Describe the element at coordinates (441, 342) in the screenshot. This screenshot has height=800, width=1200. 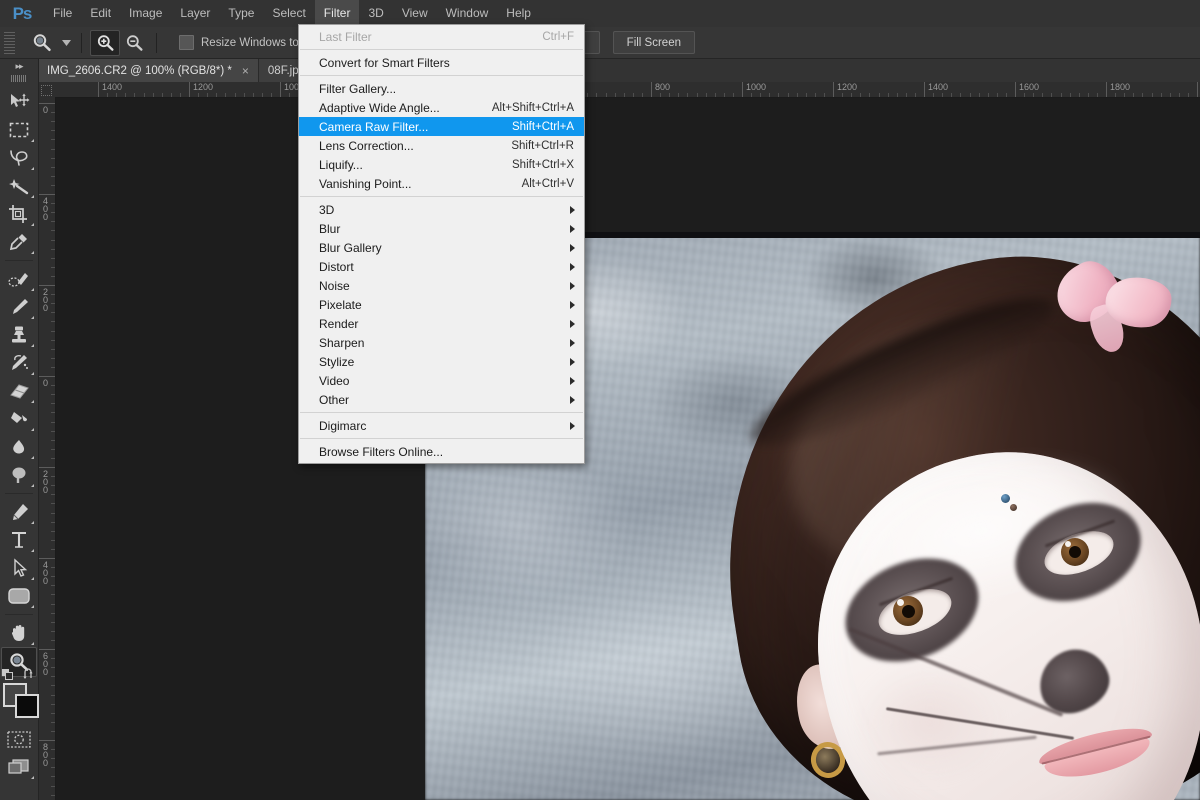
I see `menu-item-sharpen: Sharpen` at that location.